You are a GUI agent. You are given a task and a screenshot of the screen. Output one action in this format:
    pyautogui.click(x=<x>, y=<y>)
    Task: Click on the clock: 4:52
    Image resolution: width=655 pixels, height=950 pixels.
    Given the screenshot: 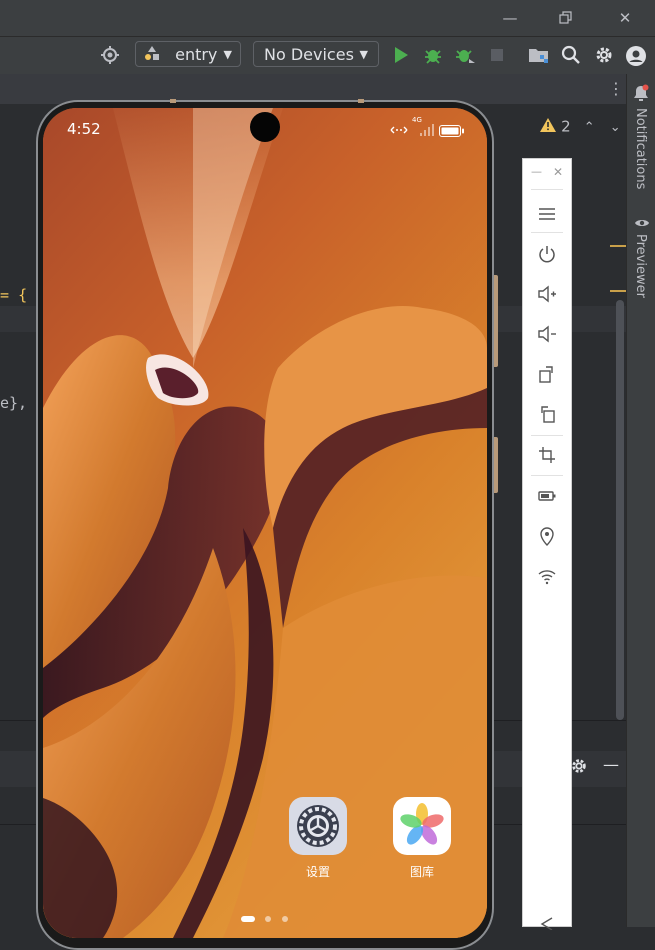 What is the action you would take?
    pyautogui.click(x=84, y=129)
    